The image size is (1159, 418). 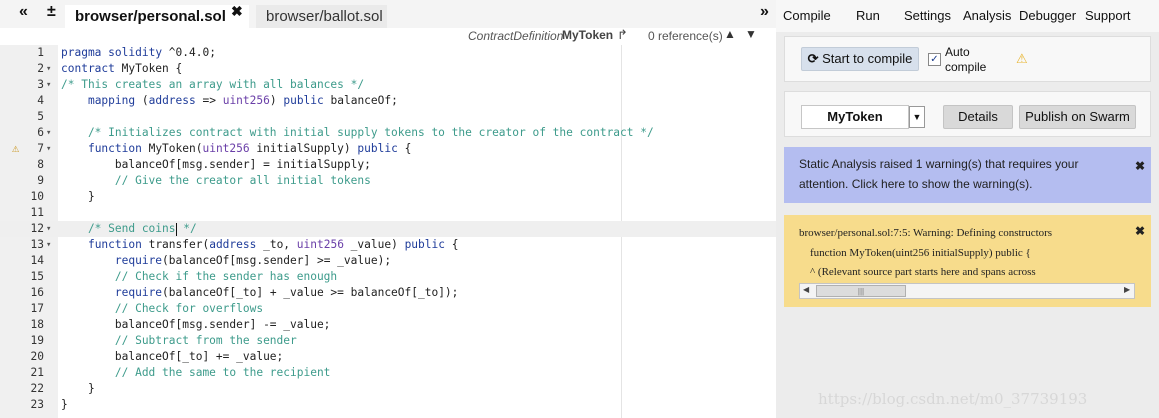 What do you see at coordinates (37, 404) in the screenshot?
I see `line-number: 23` at bounding box center [37, 404].